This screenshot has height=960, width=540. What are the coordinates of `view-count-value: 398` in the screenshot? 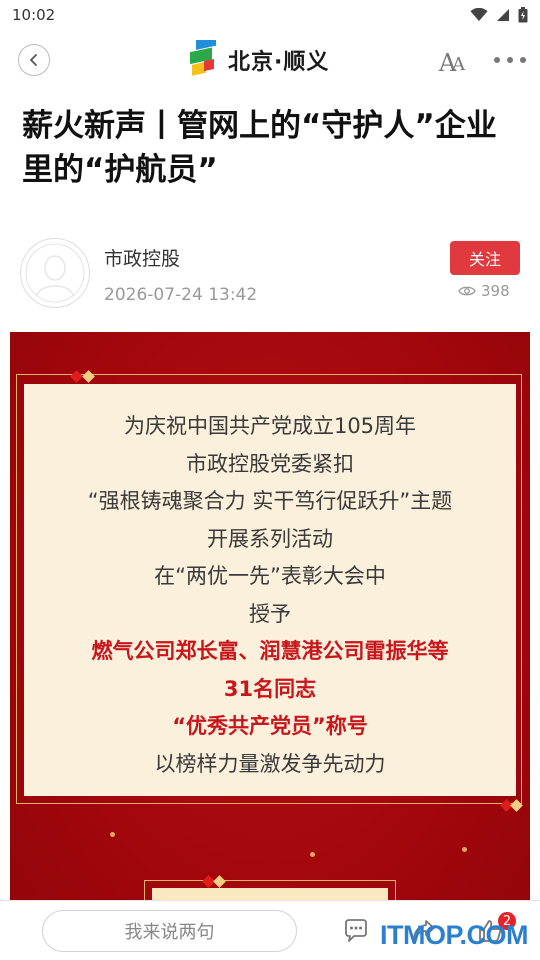 It's located at (495, 291).